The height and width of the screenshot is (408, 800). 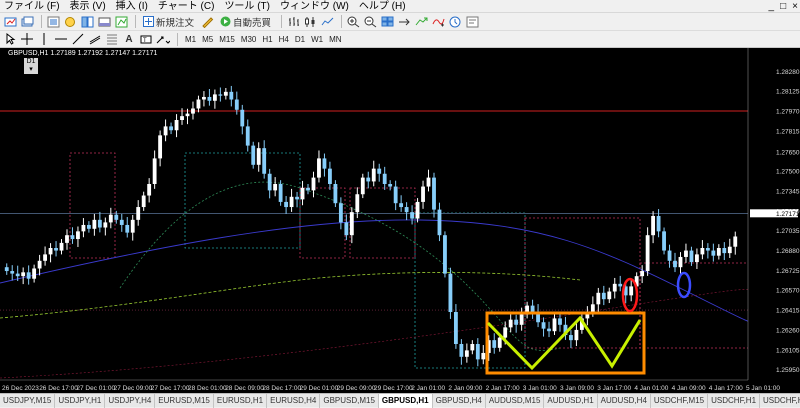 What do you see at coordinates (104, 22) in the screenshot?
I see `terminal-icon` at bounding box center [104, 22].